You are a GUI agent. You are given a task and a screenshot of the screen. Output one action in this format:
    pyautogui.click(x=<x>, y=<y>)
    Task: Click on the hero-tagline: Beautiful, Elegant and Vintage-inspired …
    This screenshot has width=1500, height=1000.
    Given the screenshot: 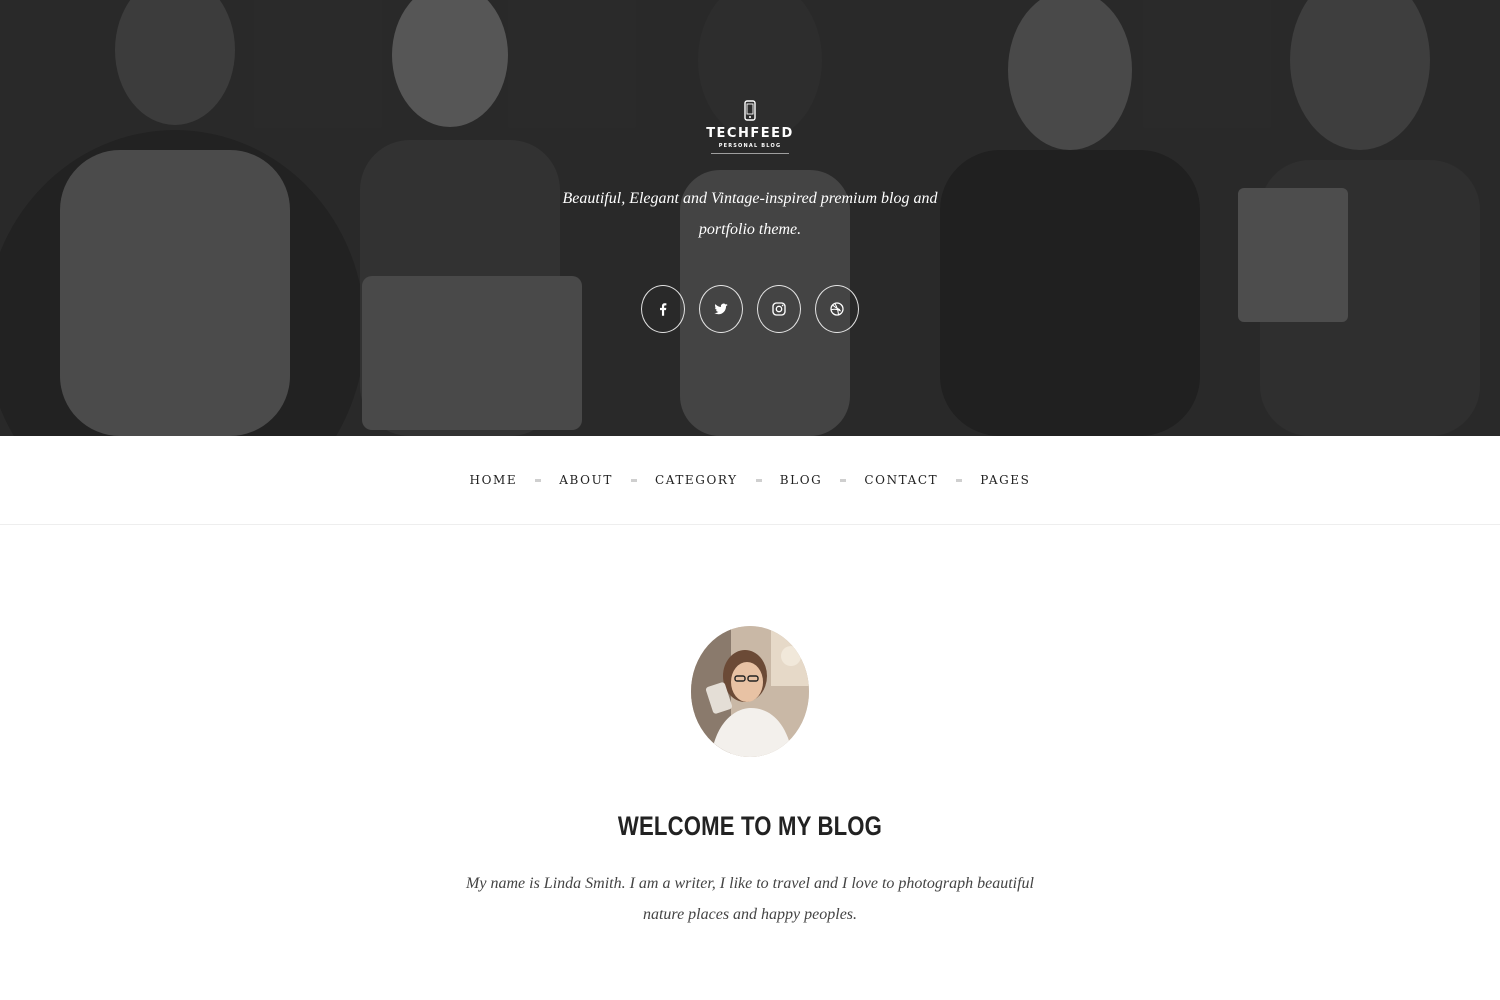 What is the action you would take?
    pyautogui.click(x=750, y=214)
    